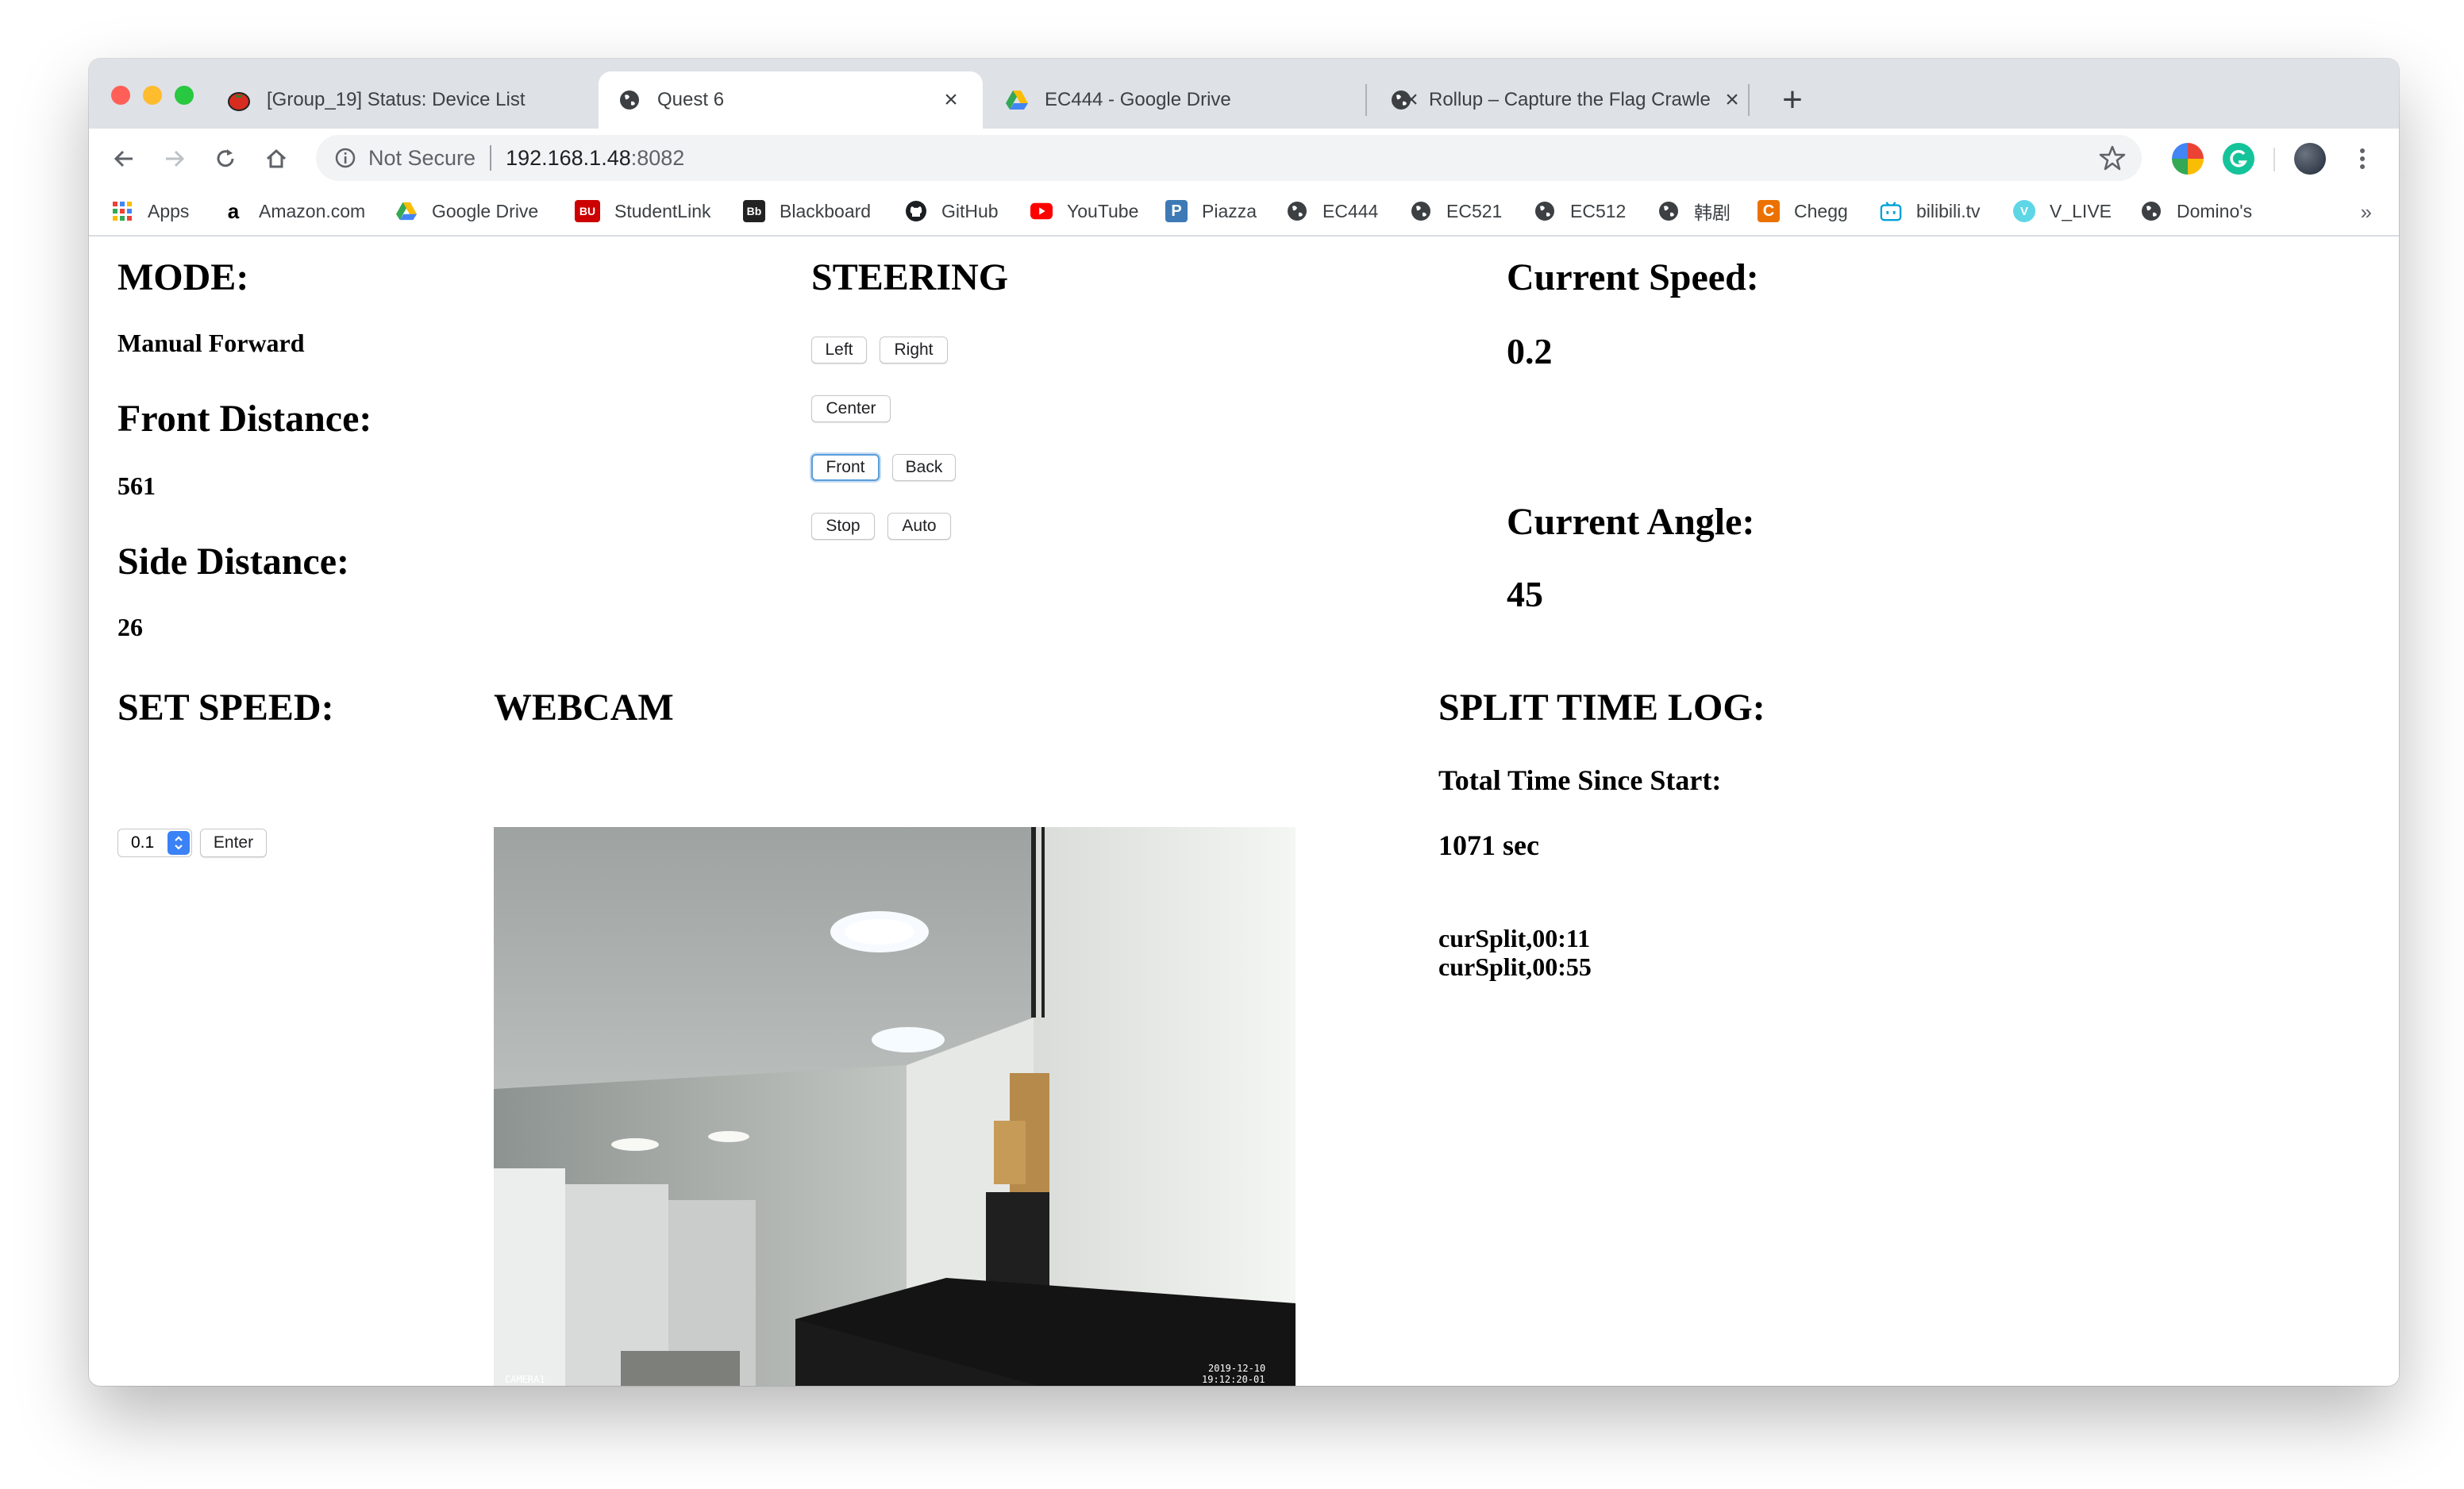 The image size is (2464, 1489). What do you see at coordinates (130, 627) in the screenshot?
I see `side-distance-value: 26` at bounding box center [130, 627].